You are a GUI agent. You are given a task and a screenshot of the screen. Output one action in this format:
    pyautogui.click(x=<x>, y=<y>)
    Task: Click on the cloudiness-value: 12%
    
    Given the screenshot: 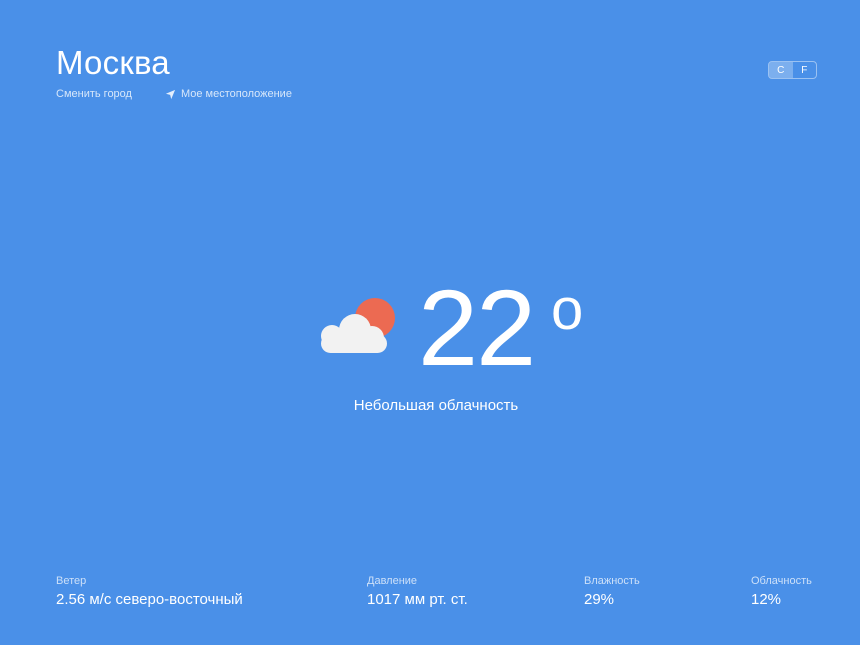 What is the action you would take?
    pyautogui.click(x=766, y=599)
    